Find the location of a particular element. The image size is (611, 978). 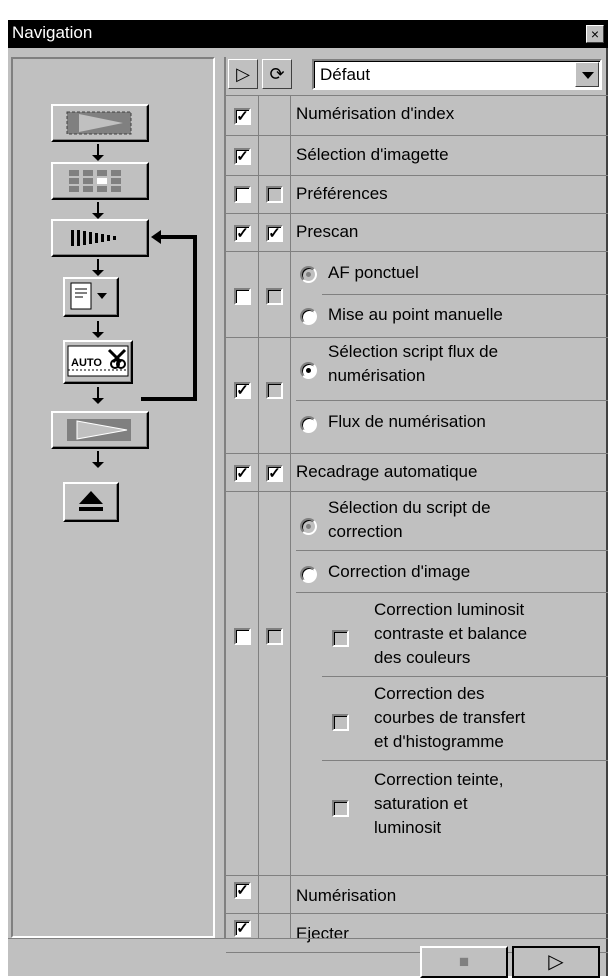

table-row: AF ponctuel Mise au point manuelle is located at coordinates (417, 294).